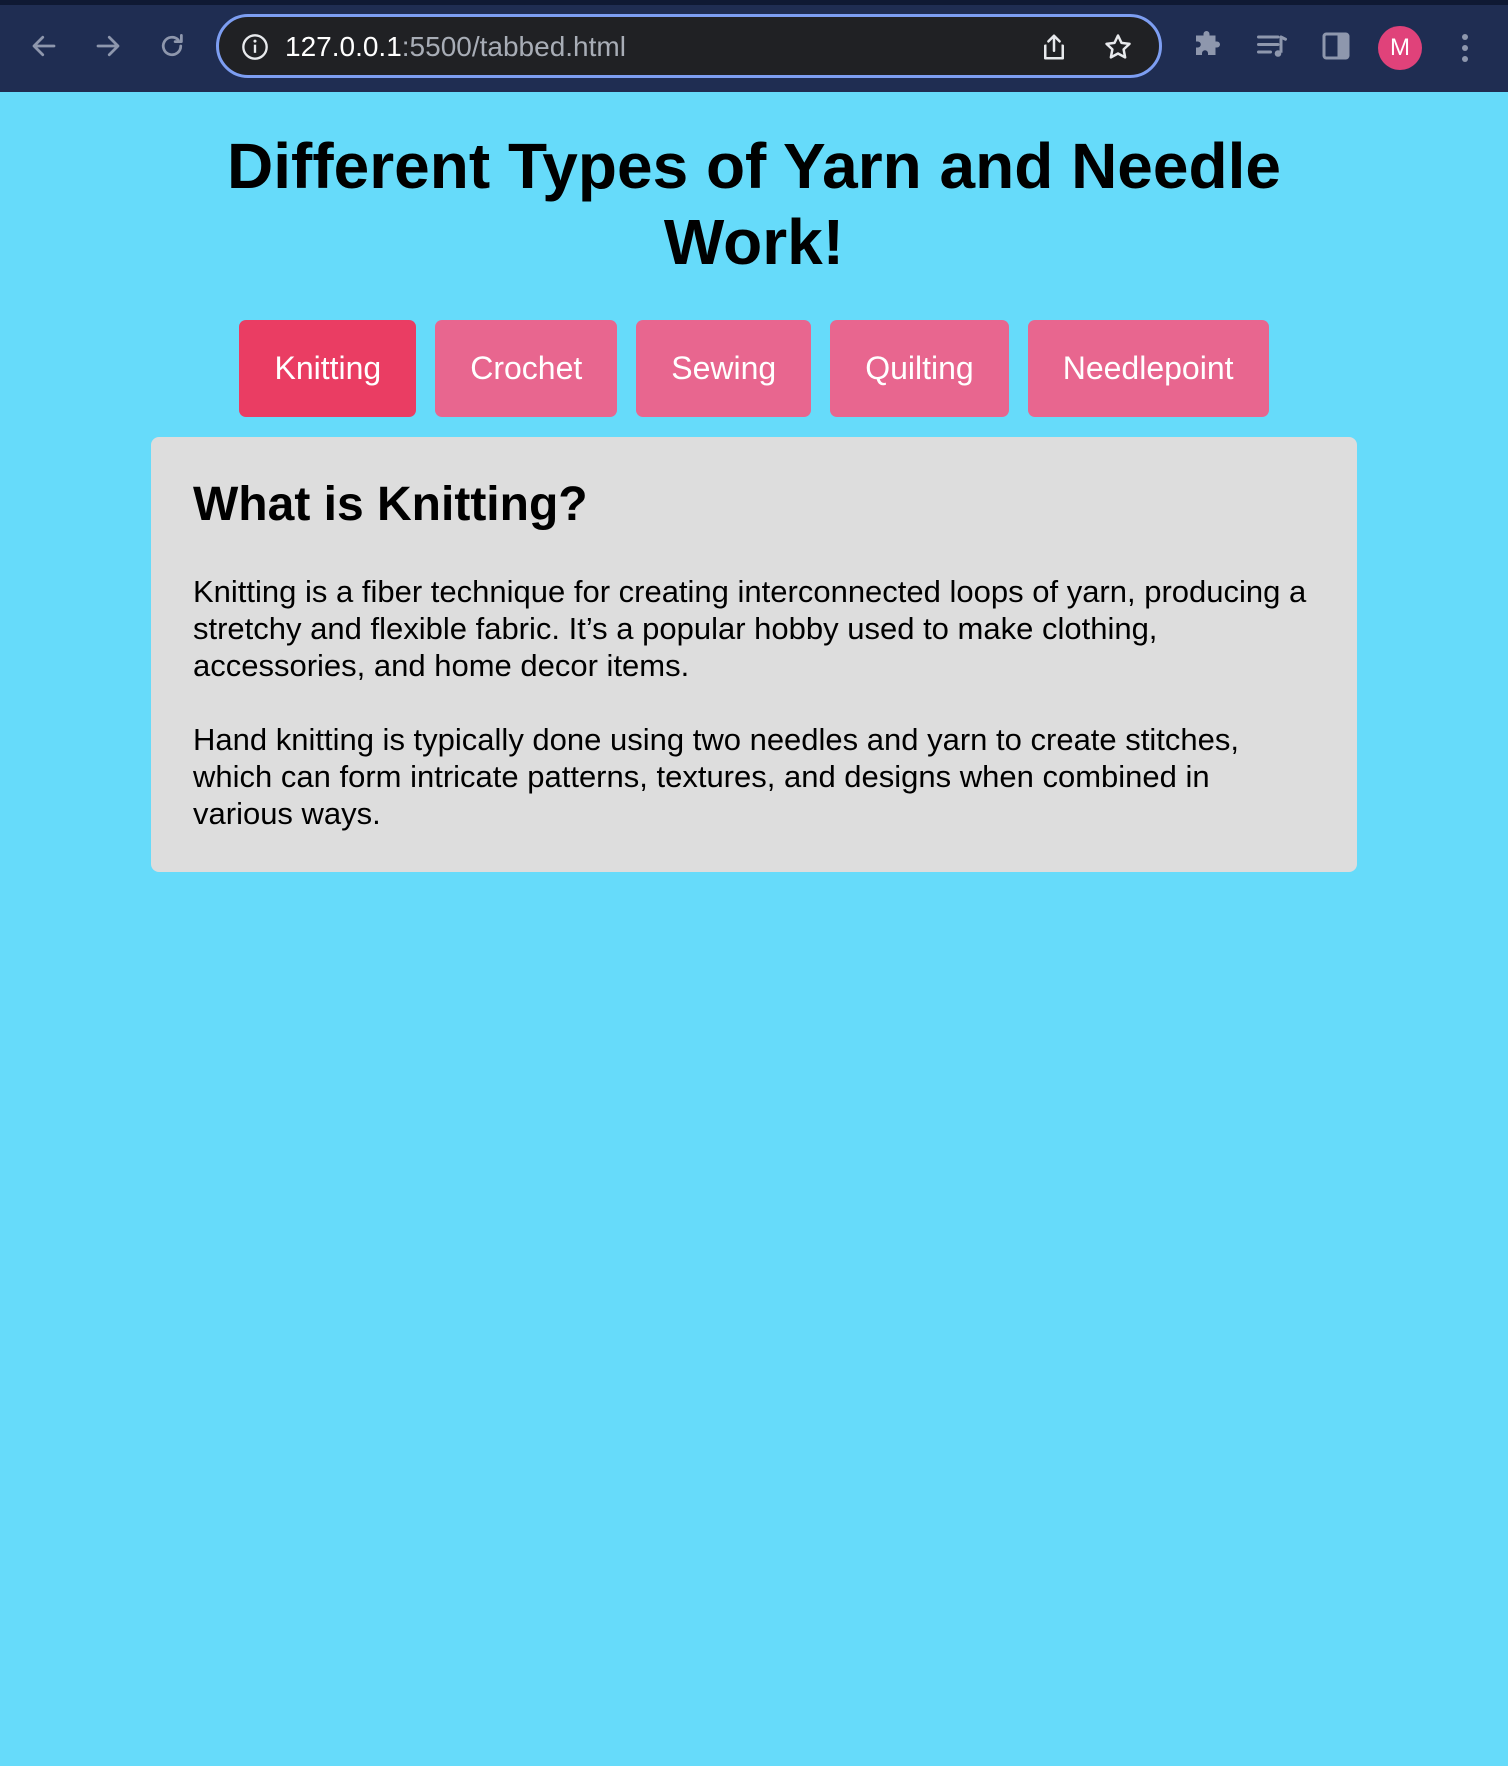 This screenshot has height=1766, width=1508. What do you see at coordinates (328, 368) in the screenshot?
I see `tab-knitting: Knitting` at bounding box center [328, 368].